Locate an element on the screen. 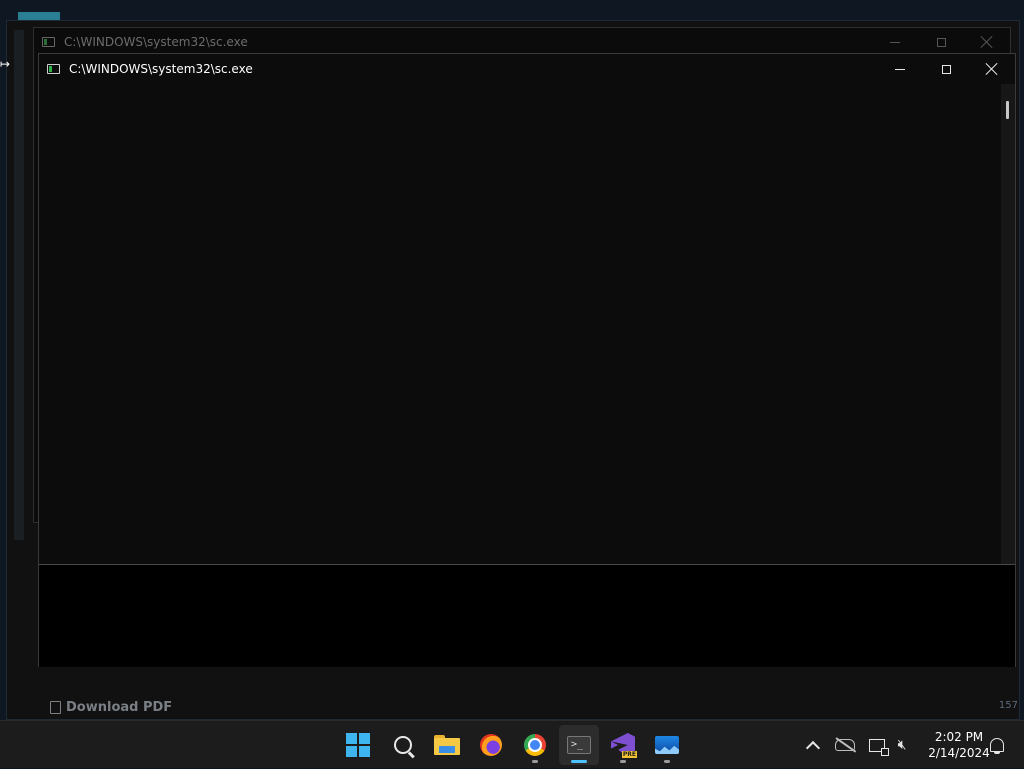  taskbar-terminal: >_ is located at coordinates (579, 745).